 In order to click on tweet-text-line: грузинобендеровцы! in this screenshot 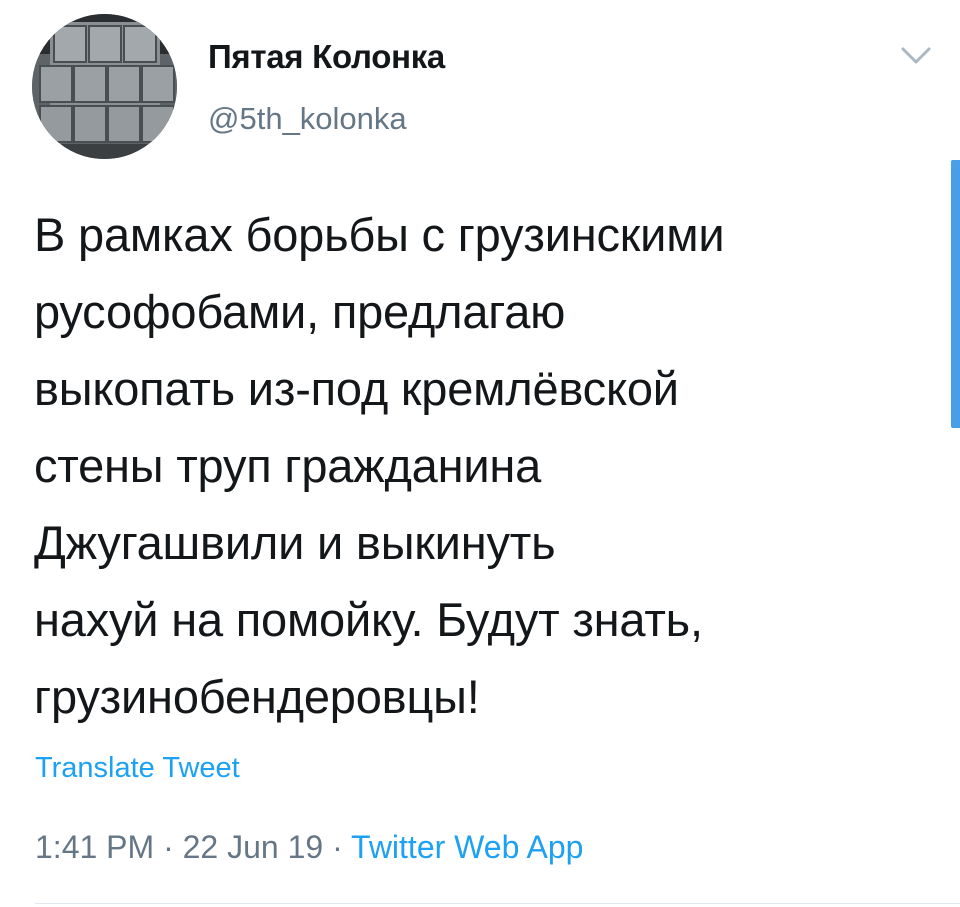, I will do `click(257, 696)`.